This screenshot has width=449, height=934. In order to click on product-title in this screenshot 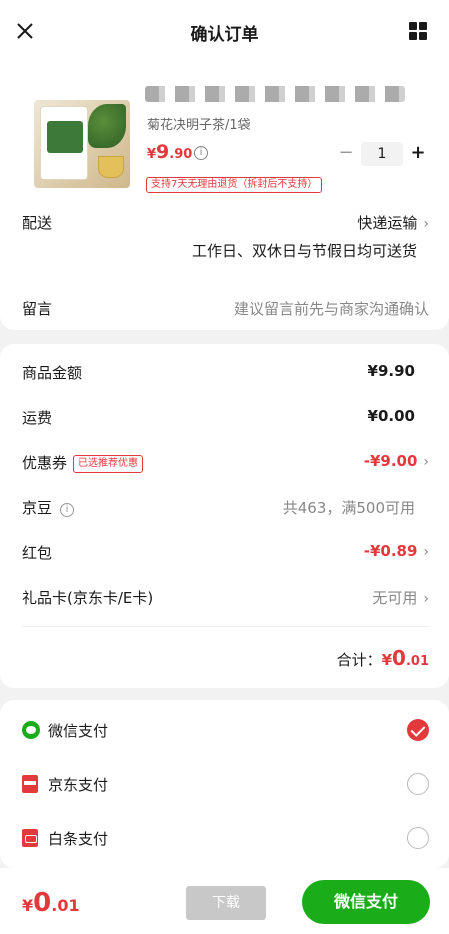, I will do `click(285, 94)`.